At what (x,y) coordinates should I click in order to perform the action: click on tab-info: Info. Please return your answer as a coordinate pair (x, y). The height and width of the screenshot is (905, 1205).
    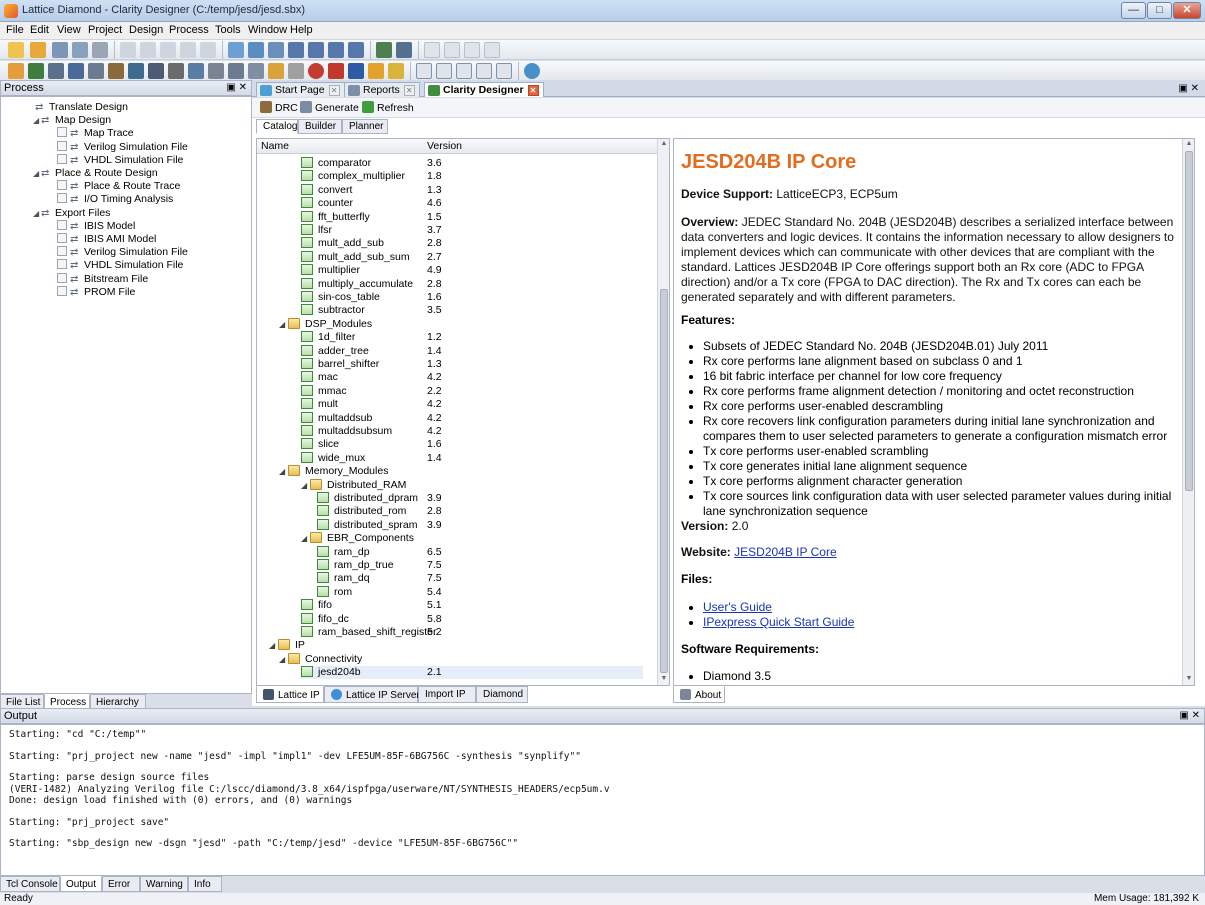
    Looking at the image, I should click on (205, 884).